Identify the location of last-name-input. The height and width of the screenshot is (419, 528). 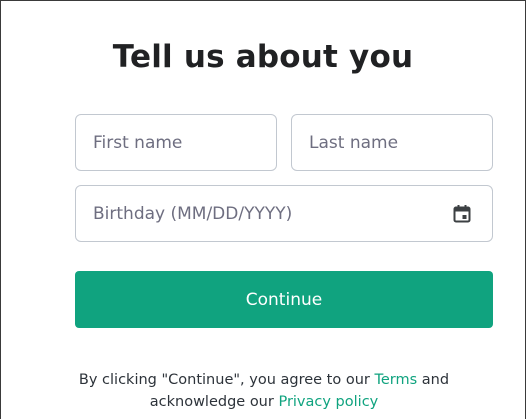
(392, 142).